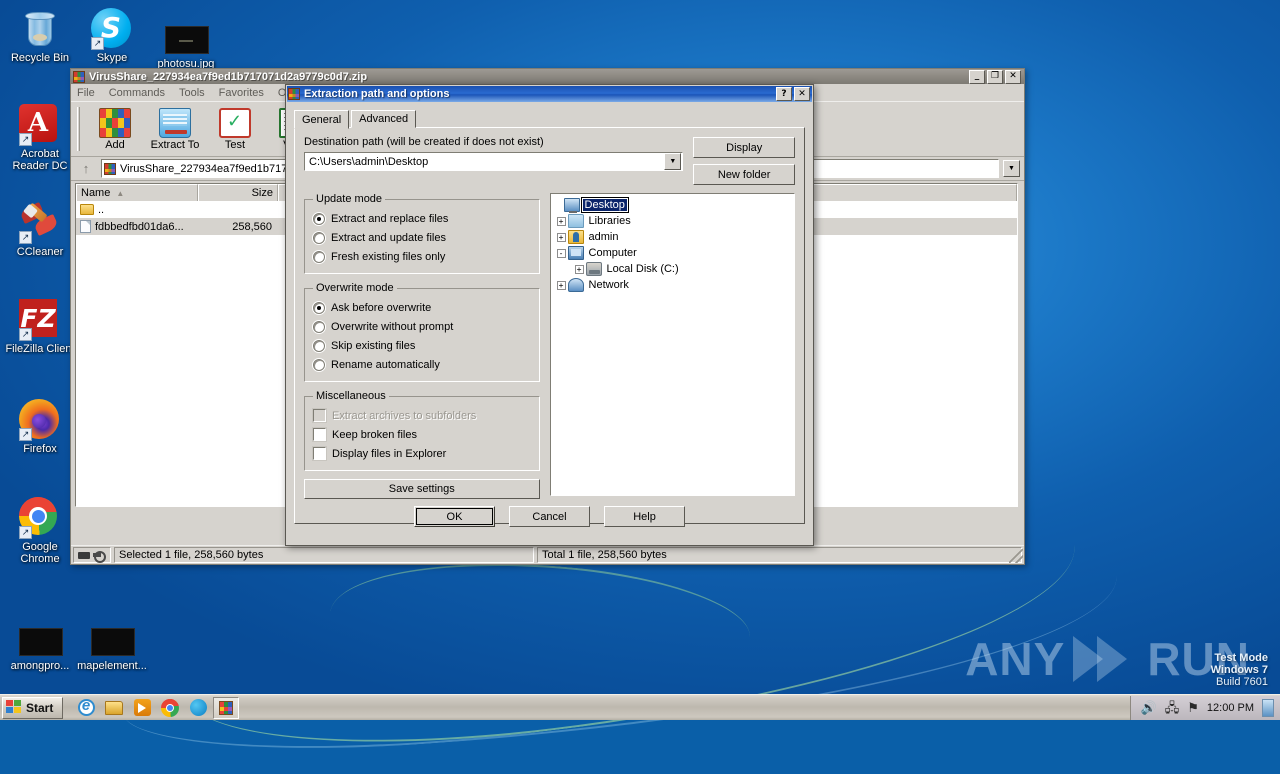 The width and height of the screenshot is (1280, 774). What do you see at coordinates (422, 364) in the screenshot?
I see `radio-rename-automatically: Rename automatically` at bounding box center [422, 364].